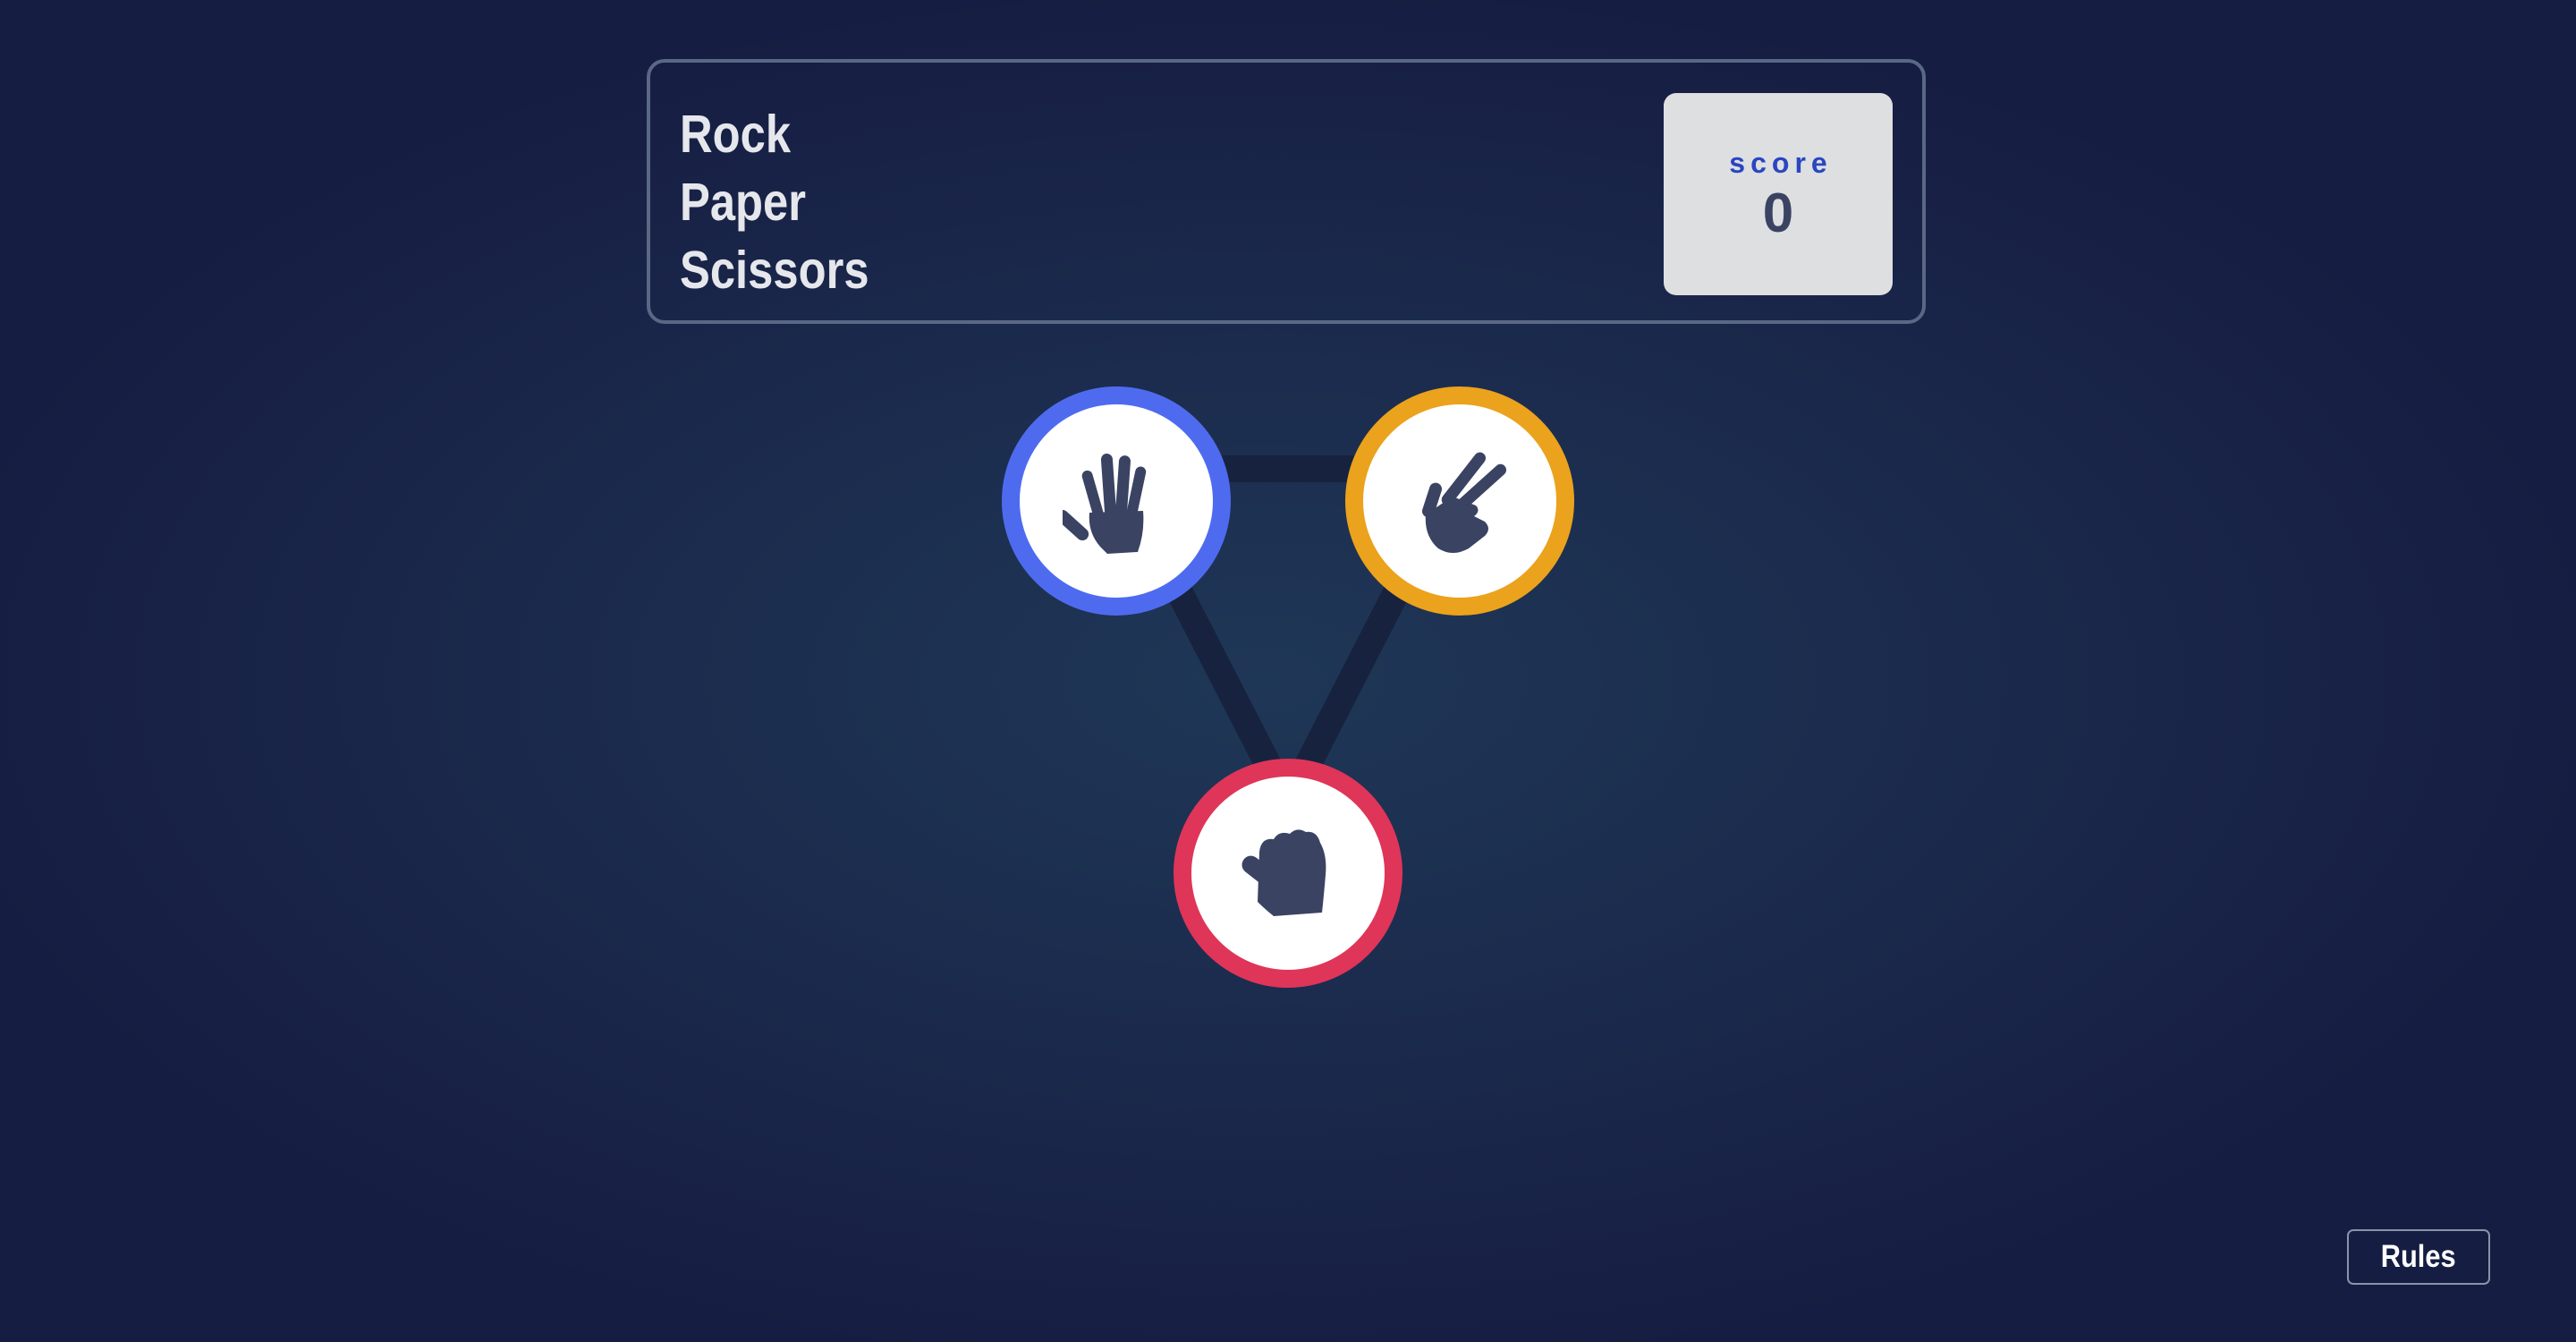 This screenshot has height=1342, width=2576. I want to click on rules-button: Rules, so click(2418, 1257).